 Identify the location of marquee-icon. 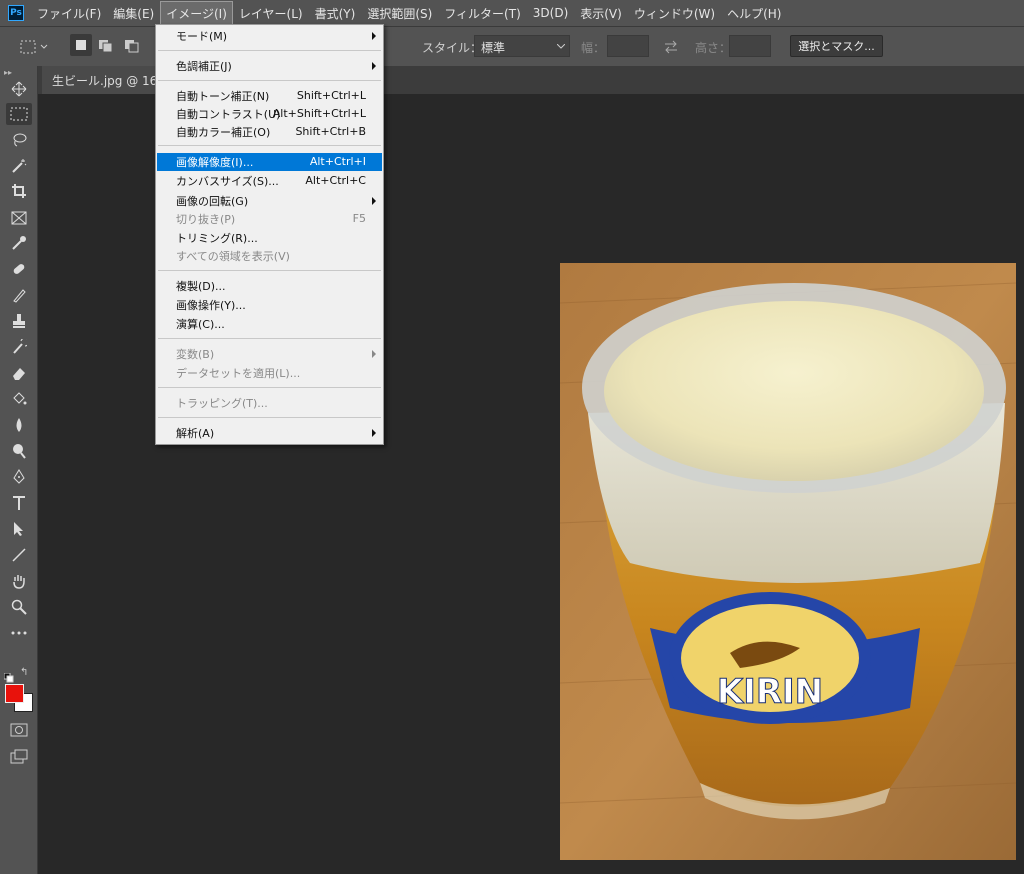
(19, 114).